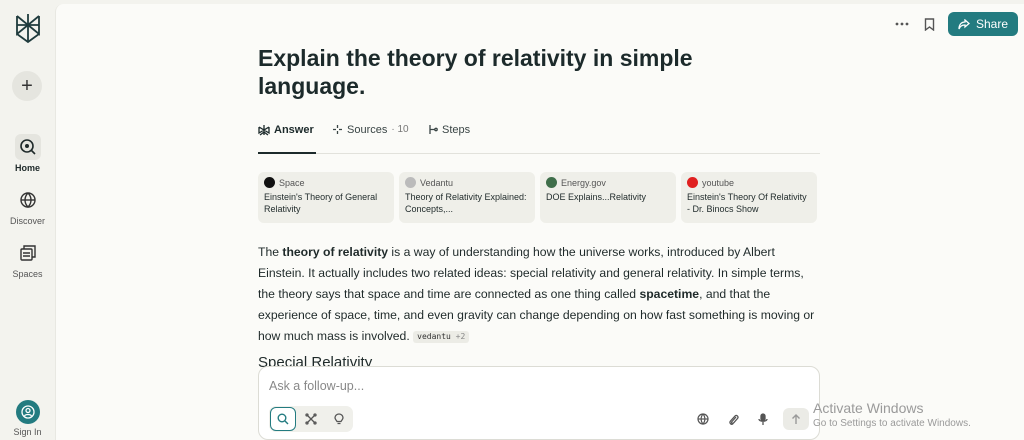  What do you see at coordinates (27, 274) in the screenshot?
I see `sidebar-item-label: Spaces` at bounding box center [27, 274].